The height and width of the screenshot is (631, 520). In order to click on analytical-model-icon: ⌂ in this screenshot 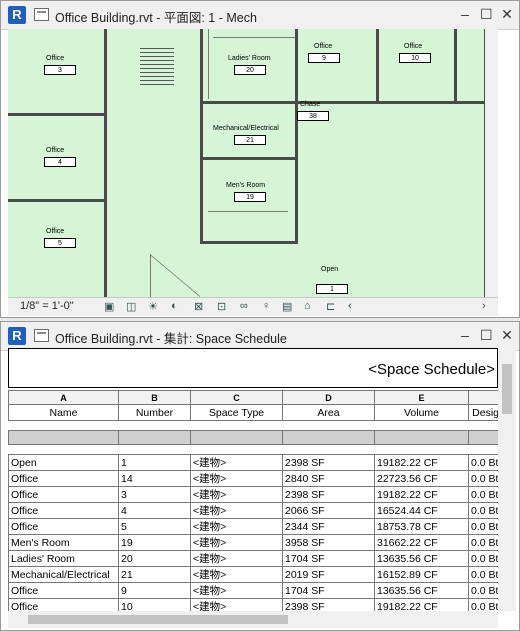, I will do `click(307, 306)`.